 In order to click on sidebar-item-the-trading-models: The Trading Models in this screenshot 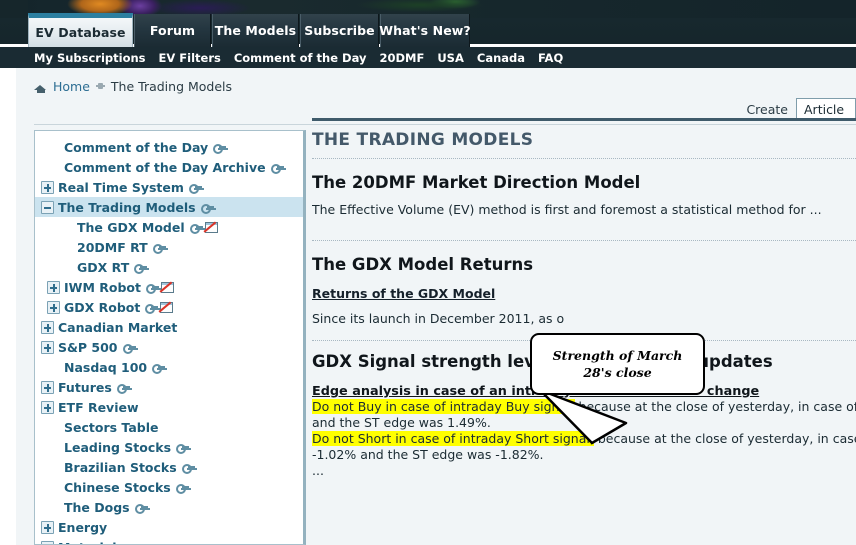, I will do `click(169, 207)`.